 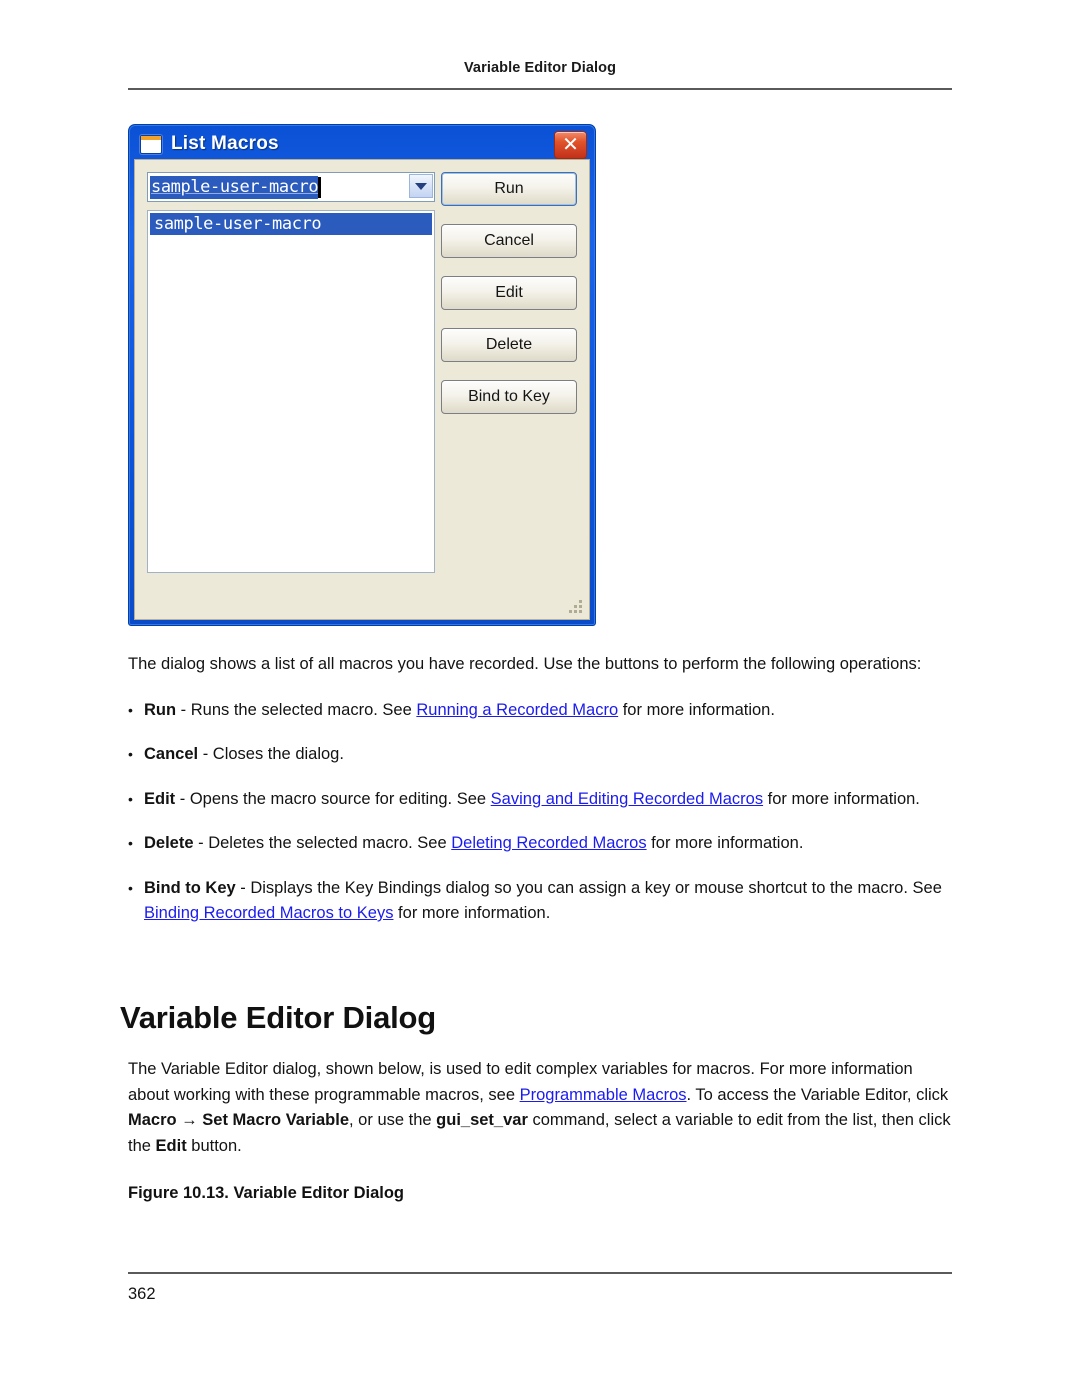 What do you see at coordinates (271, 754) in the screenshot?
I see `bullet-text-before: - Closes the dialog.` at bounding box center [271, 754].